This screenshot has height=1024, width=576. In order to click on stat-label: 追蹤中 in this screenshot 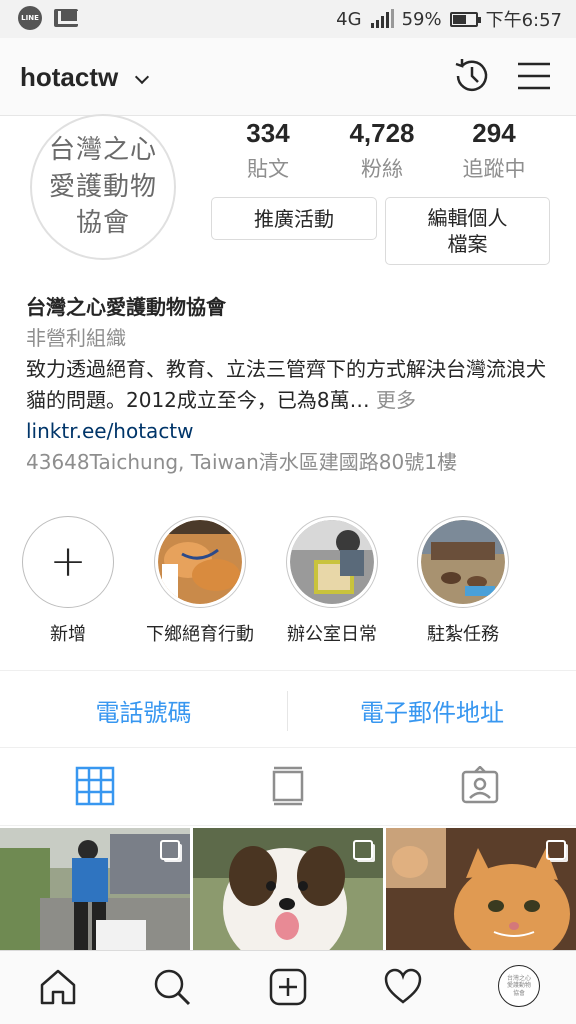, I will do `click(494, 169)`.